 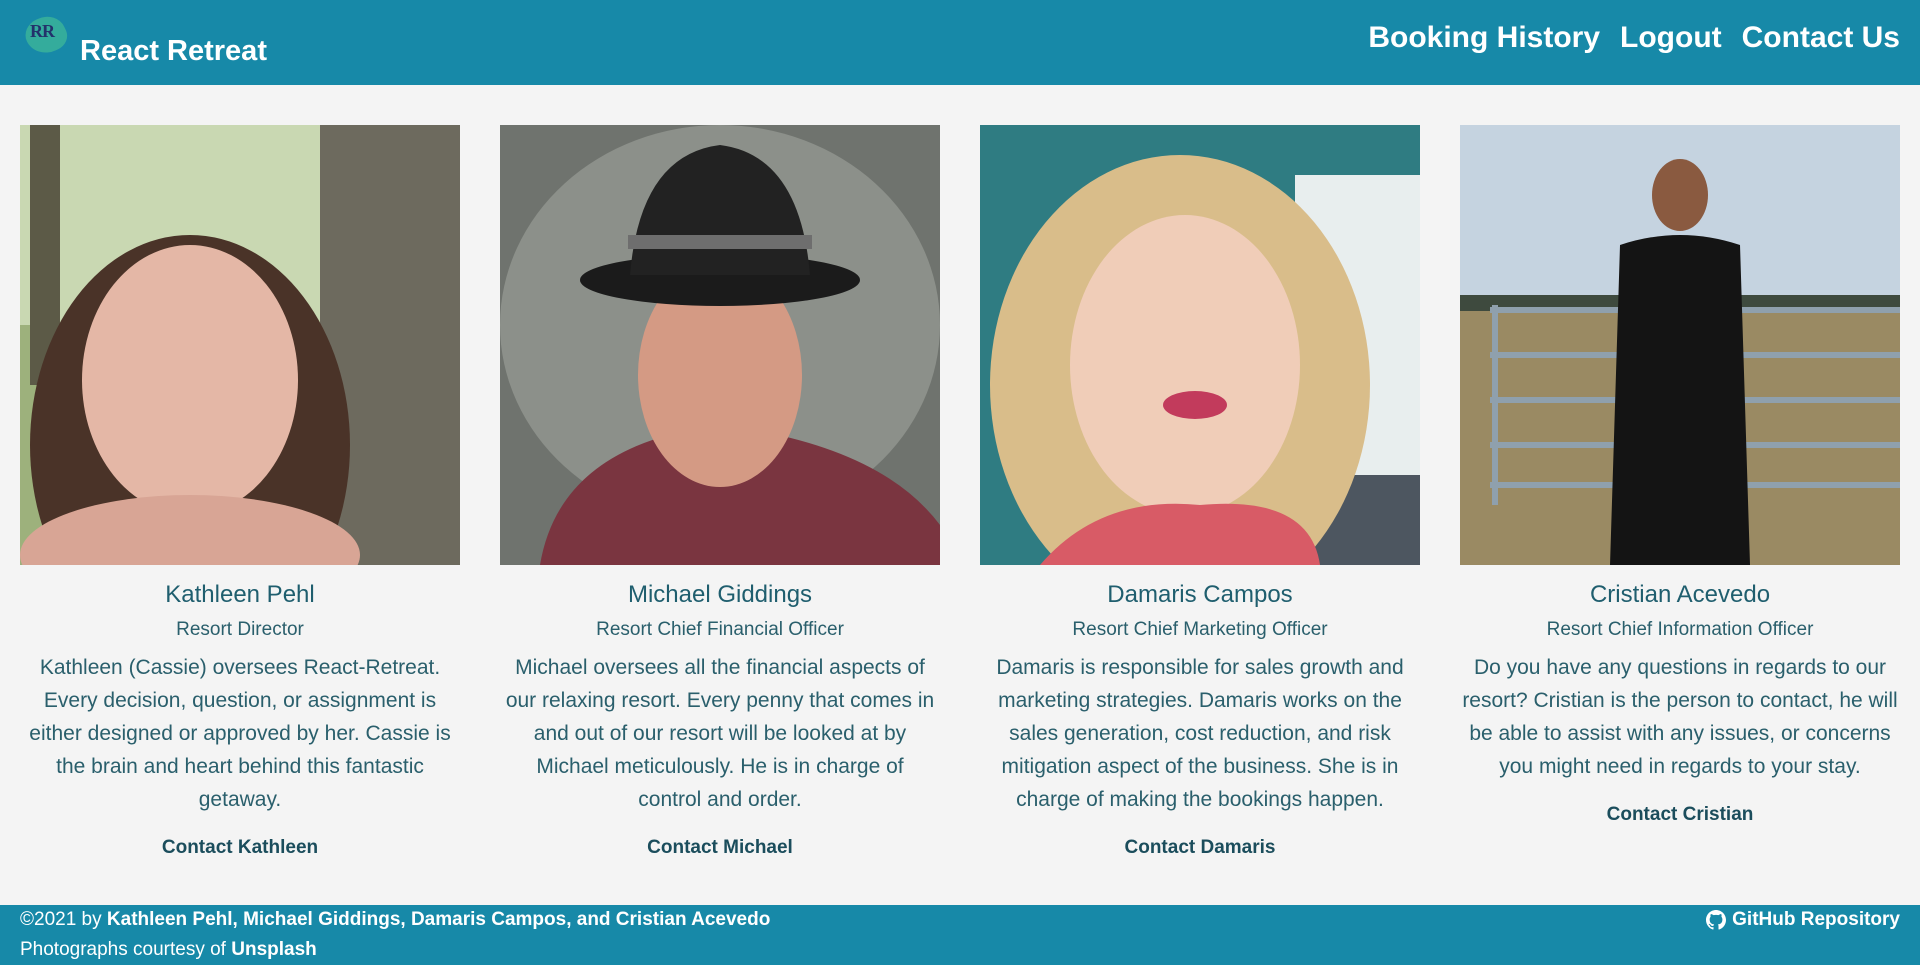 I want to click on contact-cristian-link: Contact Cristian, so click(x=1680, y=815).